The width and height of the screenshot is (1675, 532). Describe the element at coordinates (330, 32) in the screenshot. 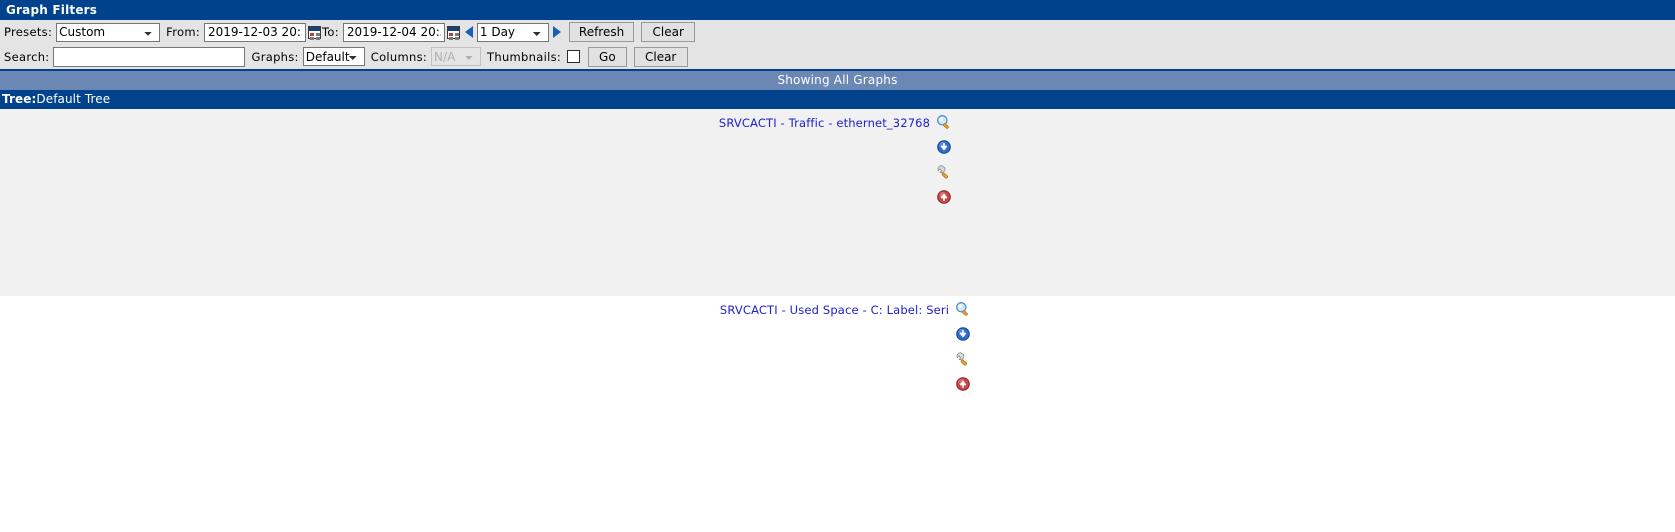

I see `to-label: To:` at that location.